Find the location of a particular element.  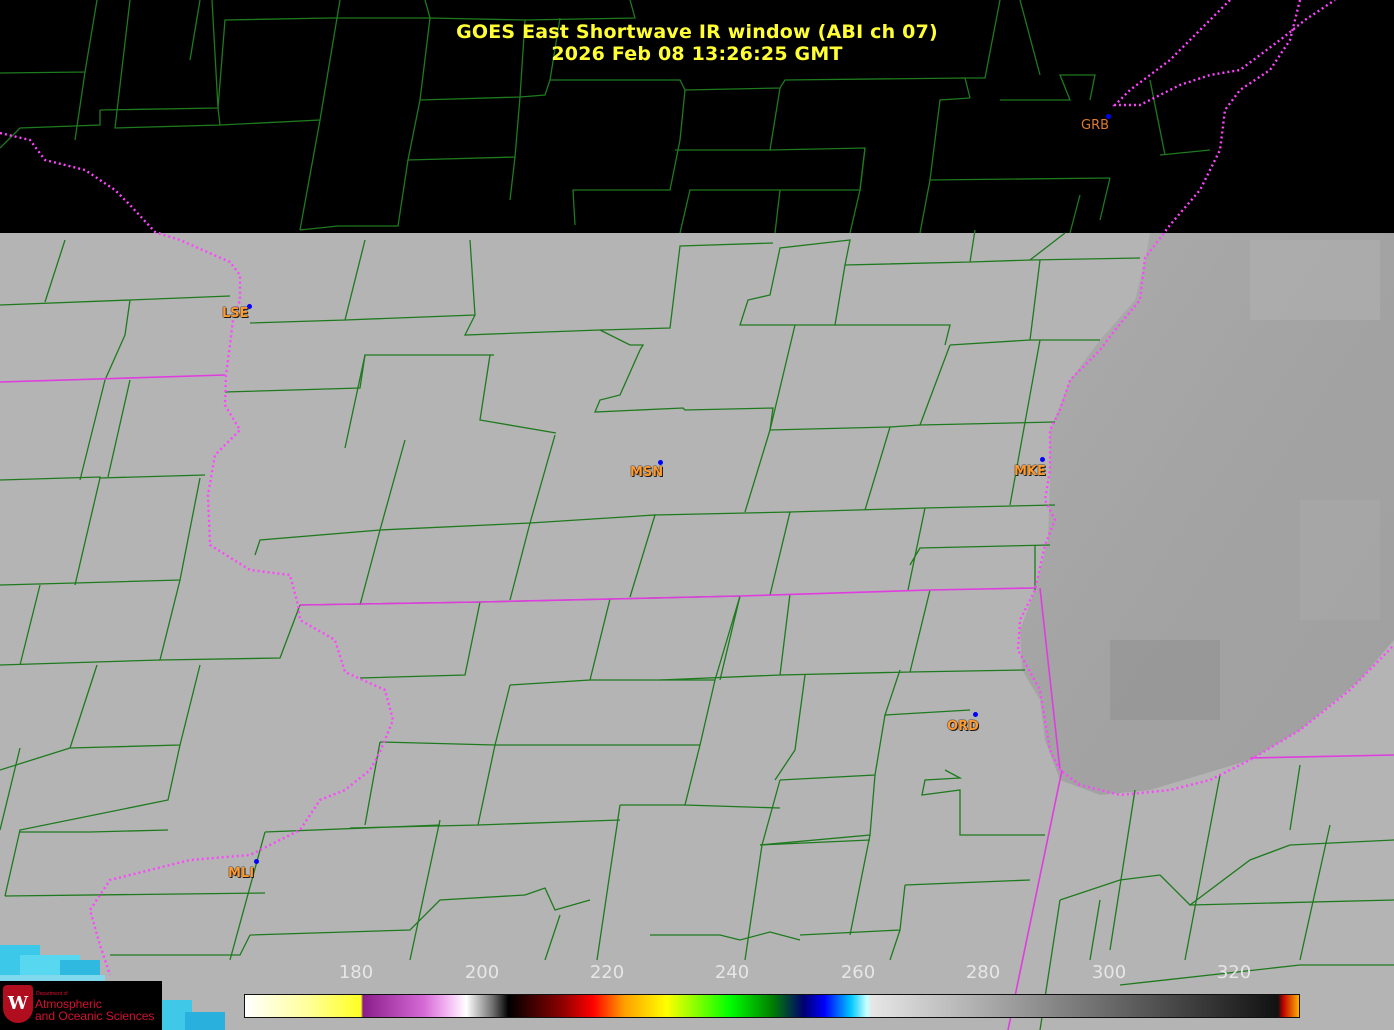

ord-station-dot is located at coordinates (975, 714).